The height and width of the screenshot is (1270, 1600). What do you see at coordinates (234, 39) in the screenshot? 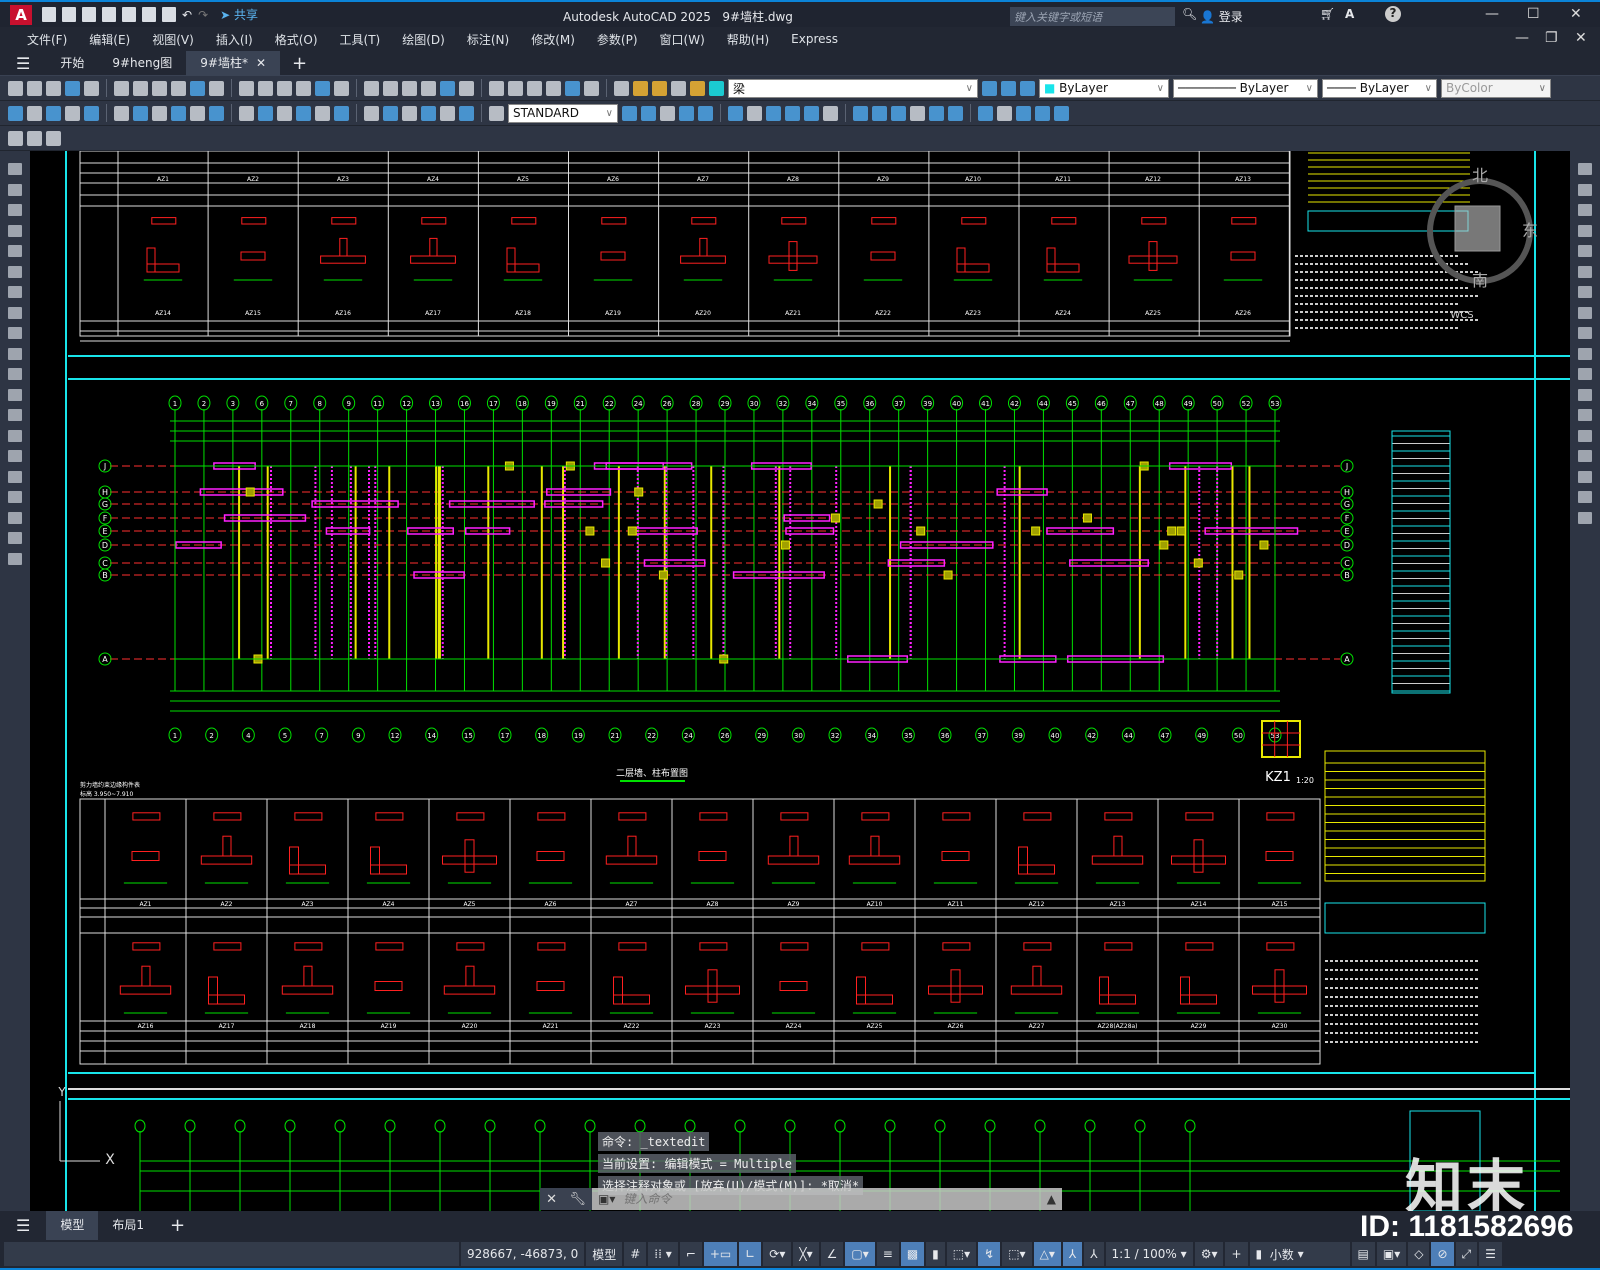
I see `menu-item: 插入(I)` at bounding box center [234, 39].